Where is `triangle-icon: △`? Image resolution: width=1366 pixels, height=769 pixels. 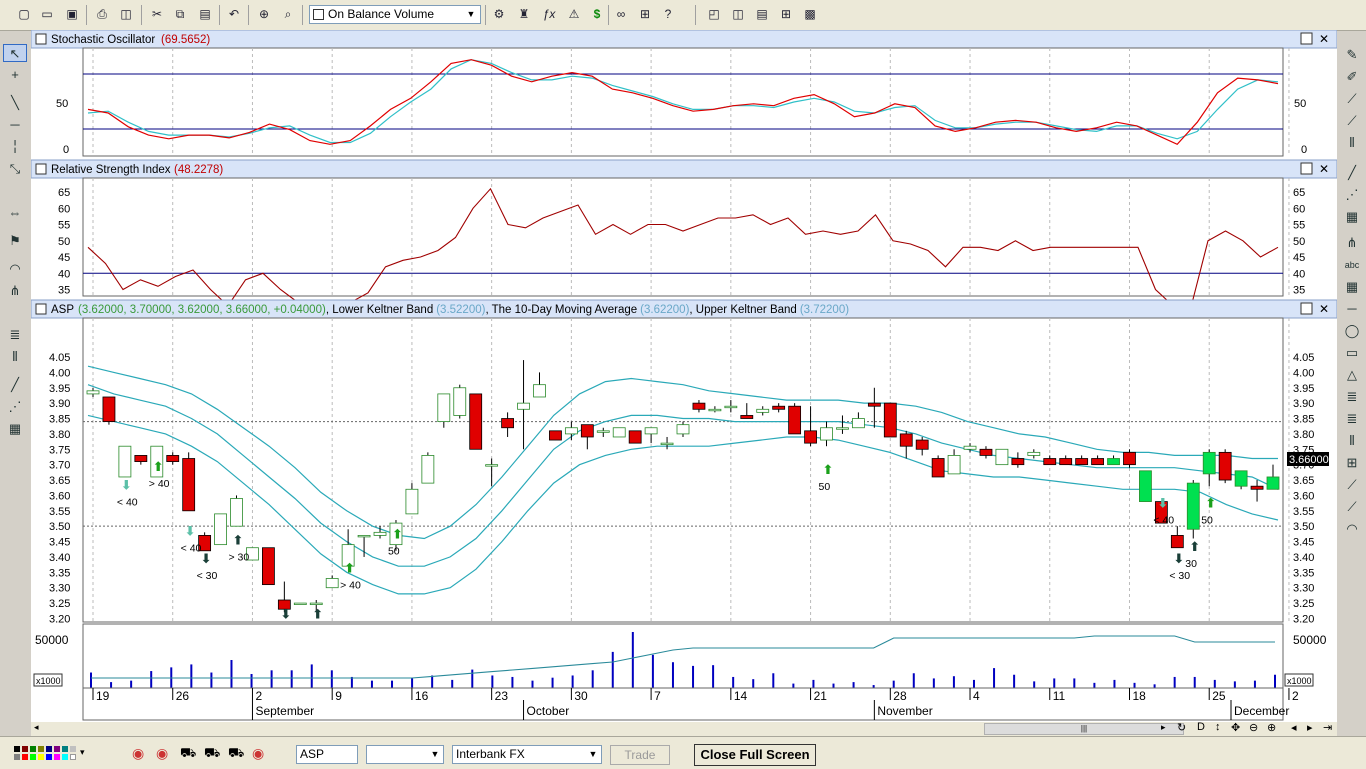 triangle-icon: △ is located at coordinates (1352, 375).